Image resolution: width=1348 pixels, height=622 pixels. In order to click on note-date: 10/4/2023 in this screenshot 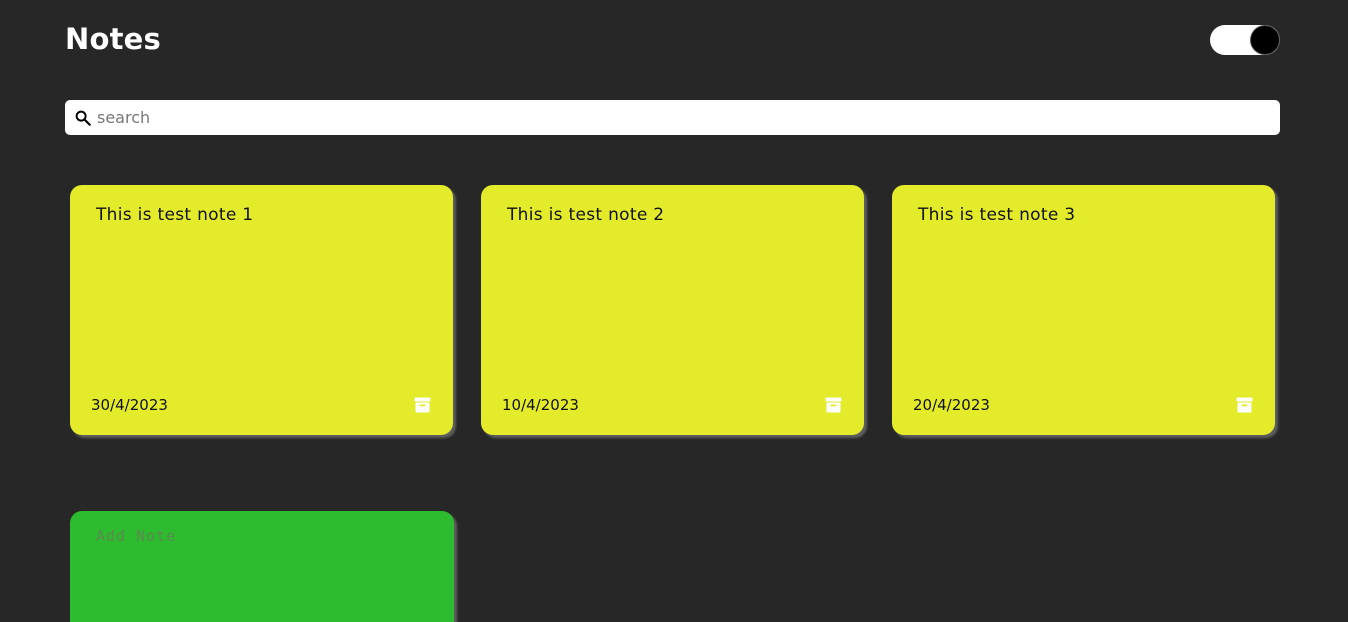, I will do `click(540, 405)`.